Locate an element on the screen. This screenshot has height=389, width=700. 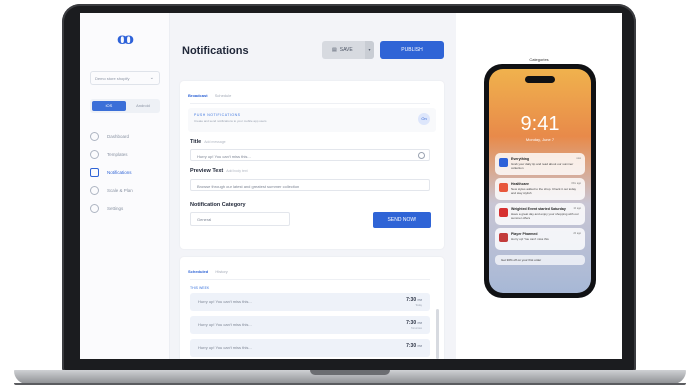
tab-scheduled: Scheduled is located at coordinates (198, 271).